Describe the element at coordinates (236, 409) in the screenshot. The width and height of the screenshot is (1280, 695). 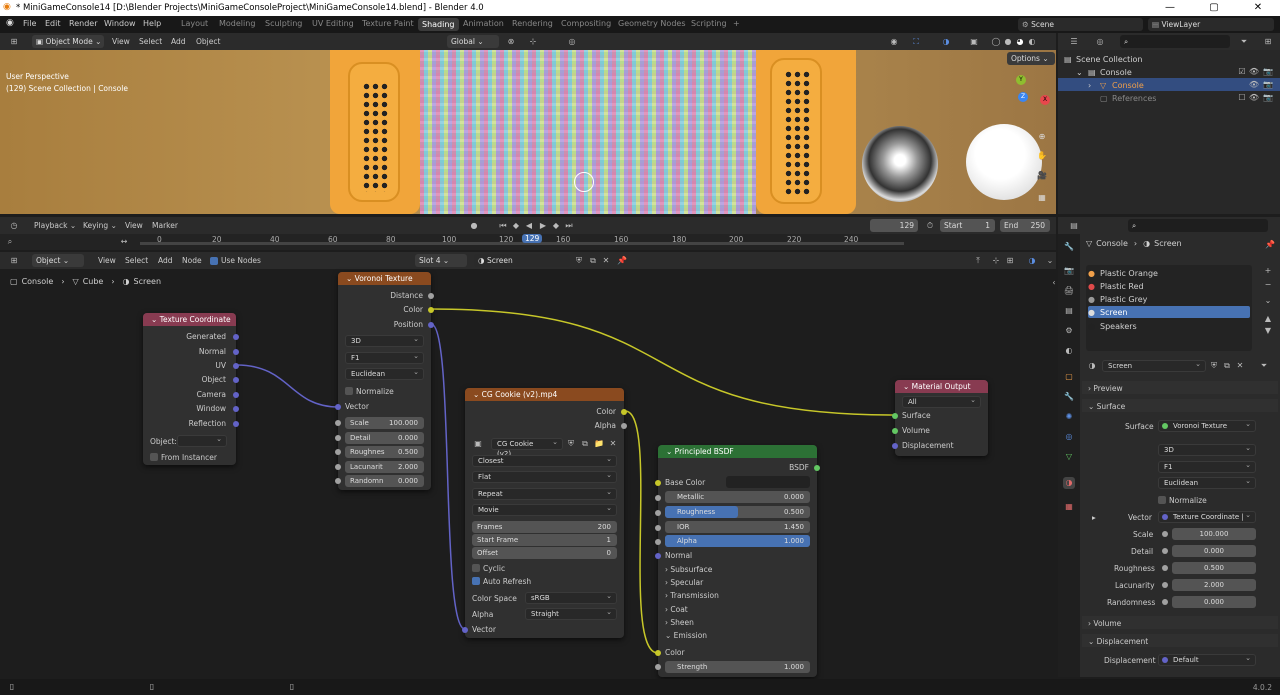
I see `socket-window` at that location.